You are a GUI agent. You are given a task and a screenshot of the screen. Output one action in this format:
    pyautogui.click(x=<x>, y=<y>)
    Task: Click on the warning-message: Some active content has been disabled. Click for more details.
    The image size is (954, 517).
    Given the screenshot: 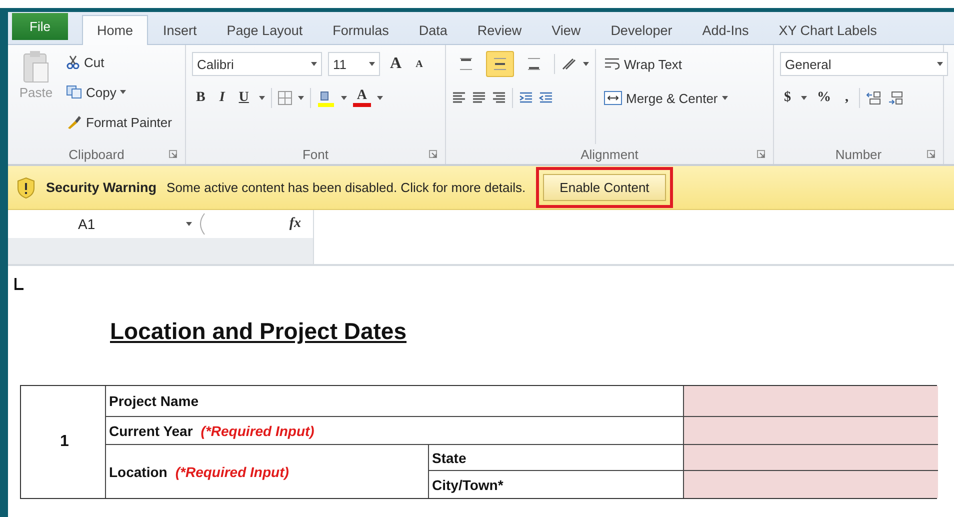 What is the action you would take?
    pyautogui.click(x=346, y=187)
    